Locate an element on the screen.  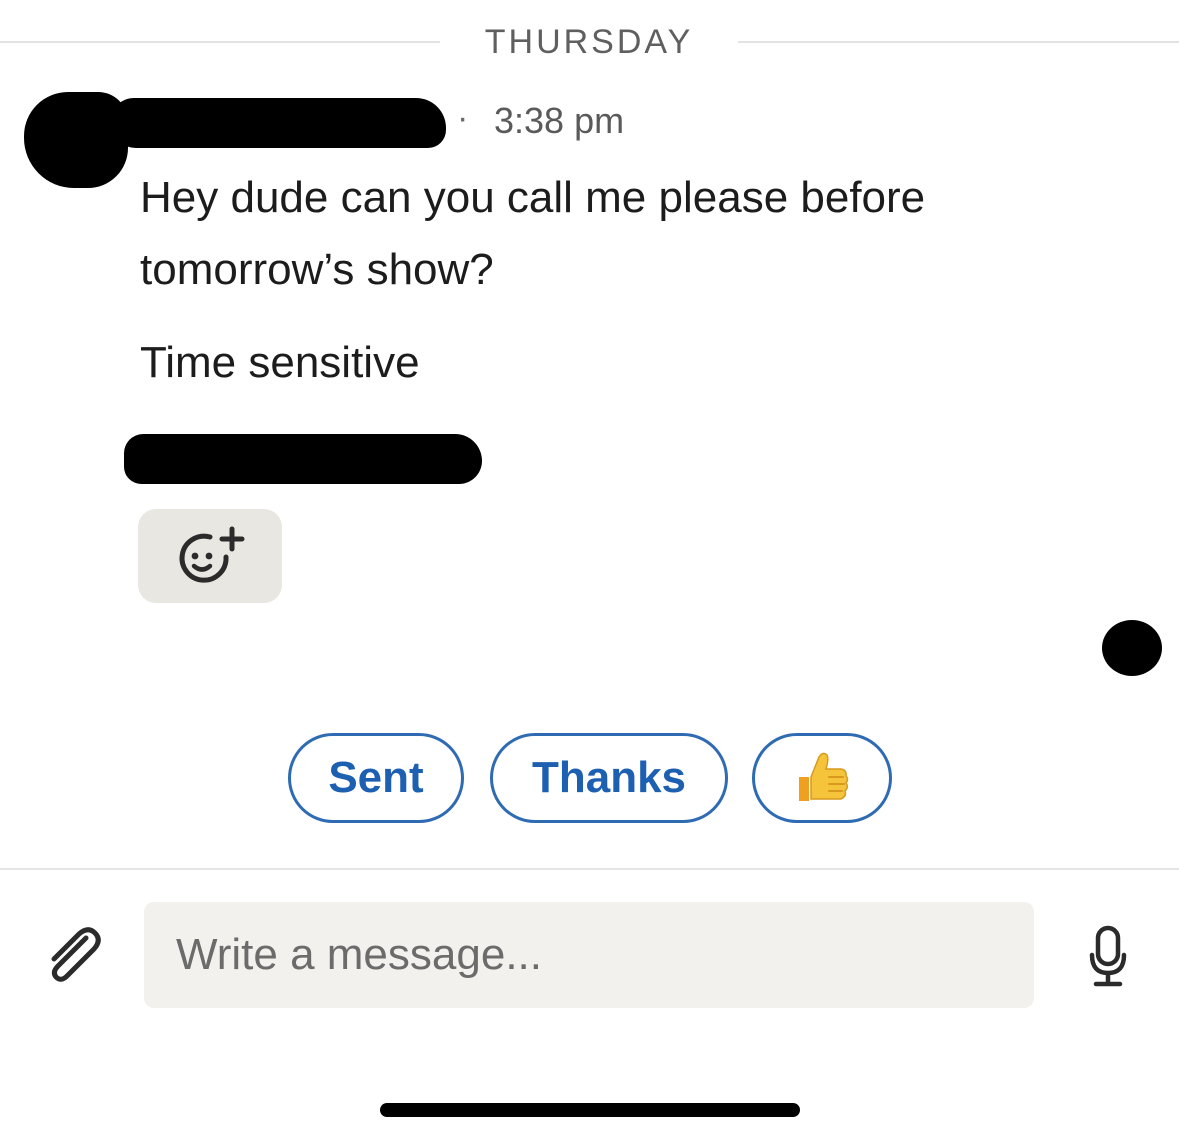
quick-reply-sent: Sent is located at coordinates (376, 778).